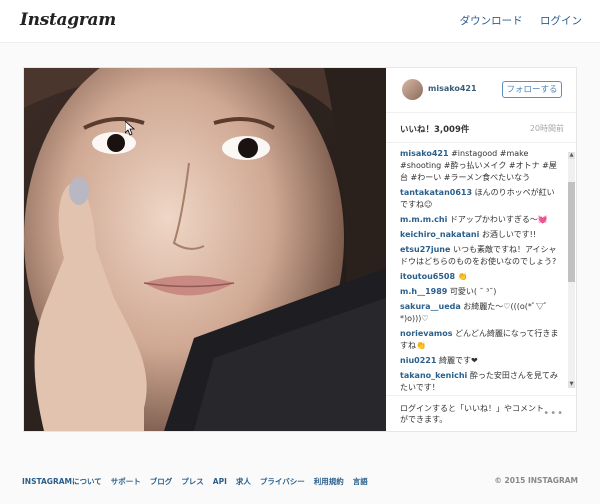  I want to click on comment-item: niu0221 綺麗です❤, so click(481, 361).